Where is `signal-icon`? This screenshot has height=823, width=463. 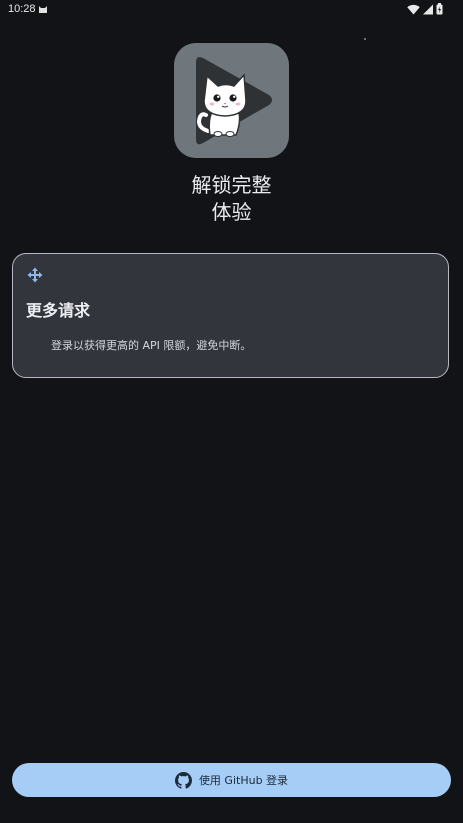 signal-icon is located at coordinates (428, 9).